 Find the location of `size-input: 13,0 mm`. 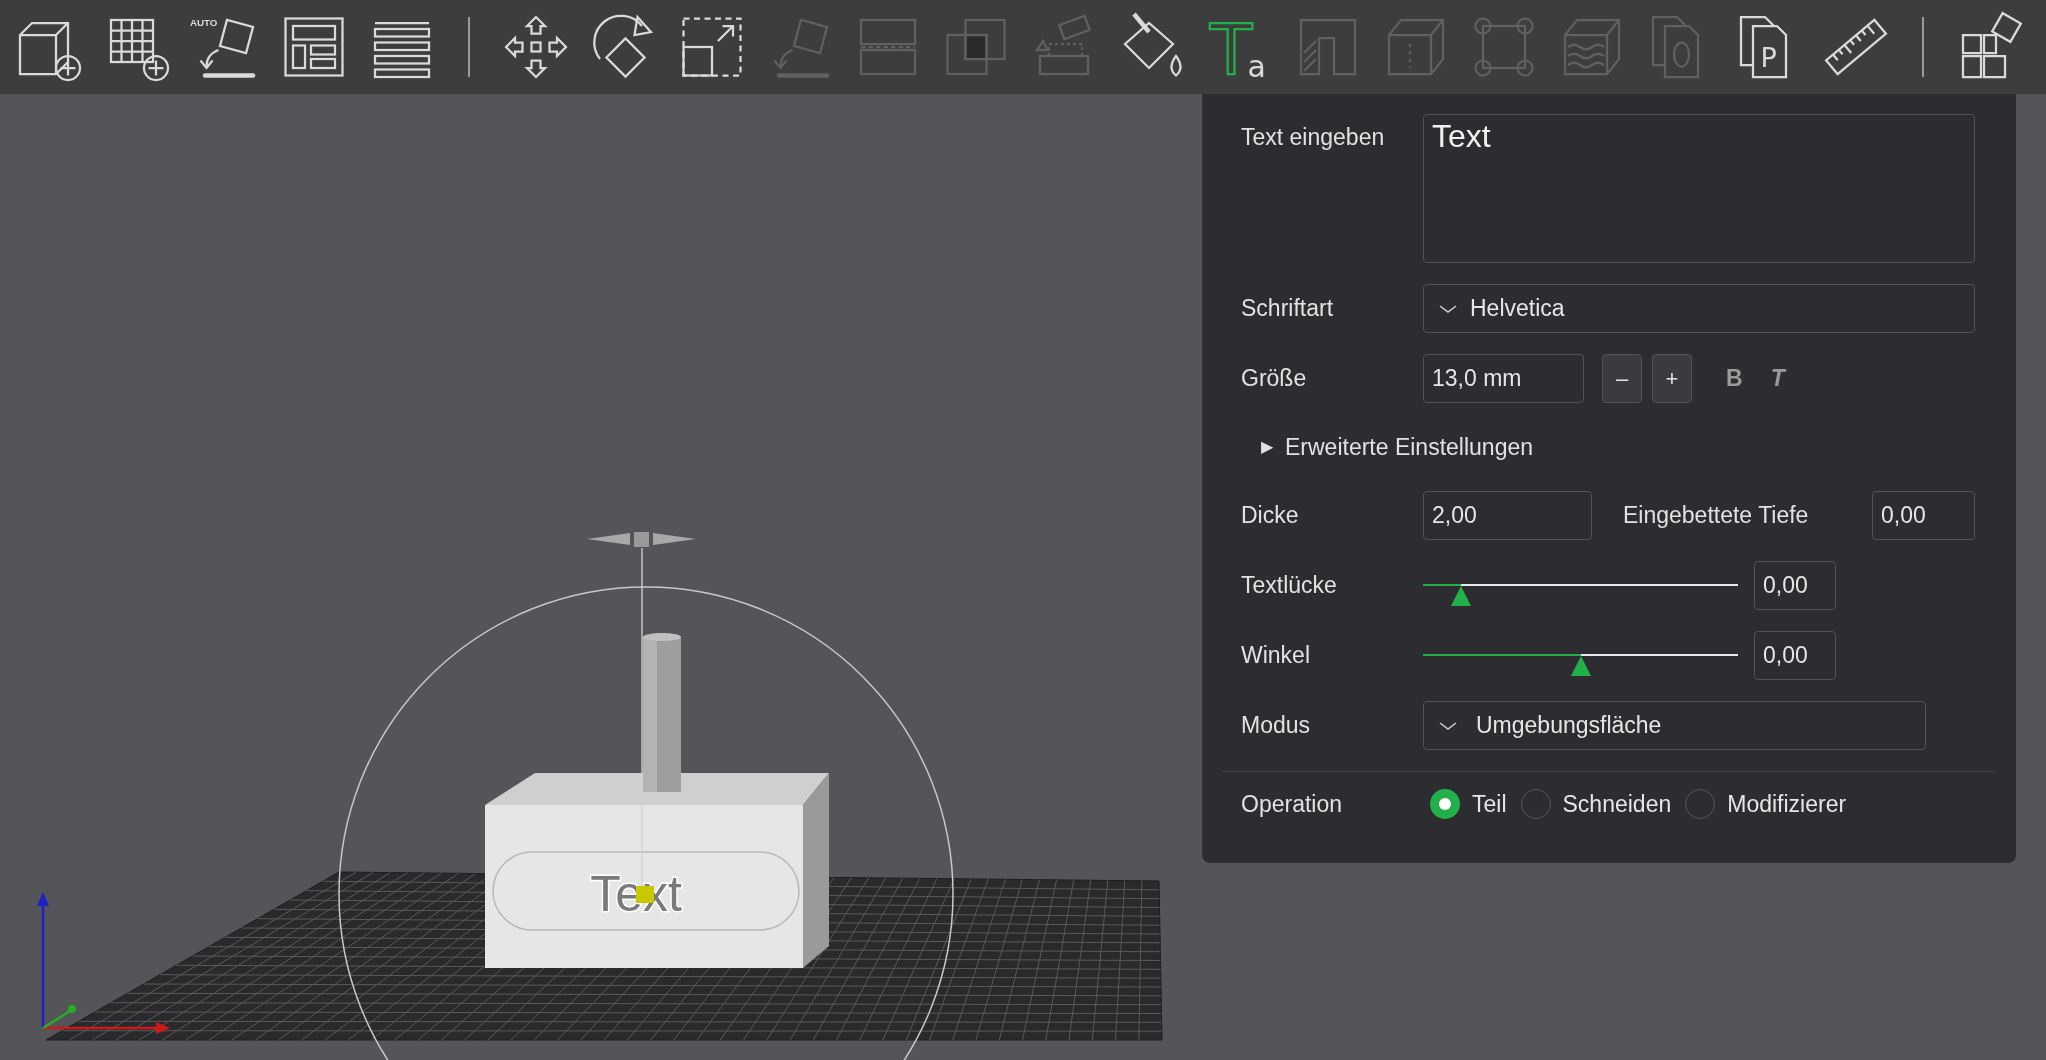

size-input: 13,0 mm is located at coordinates (1503, 378).